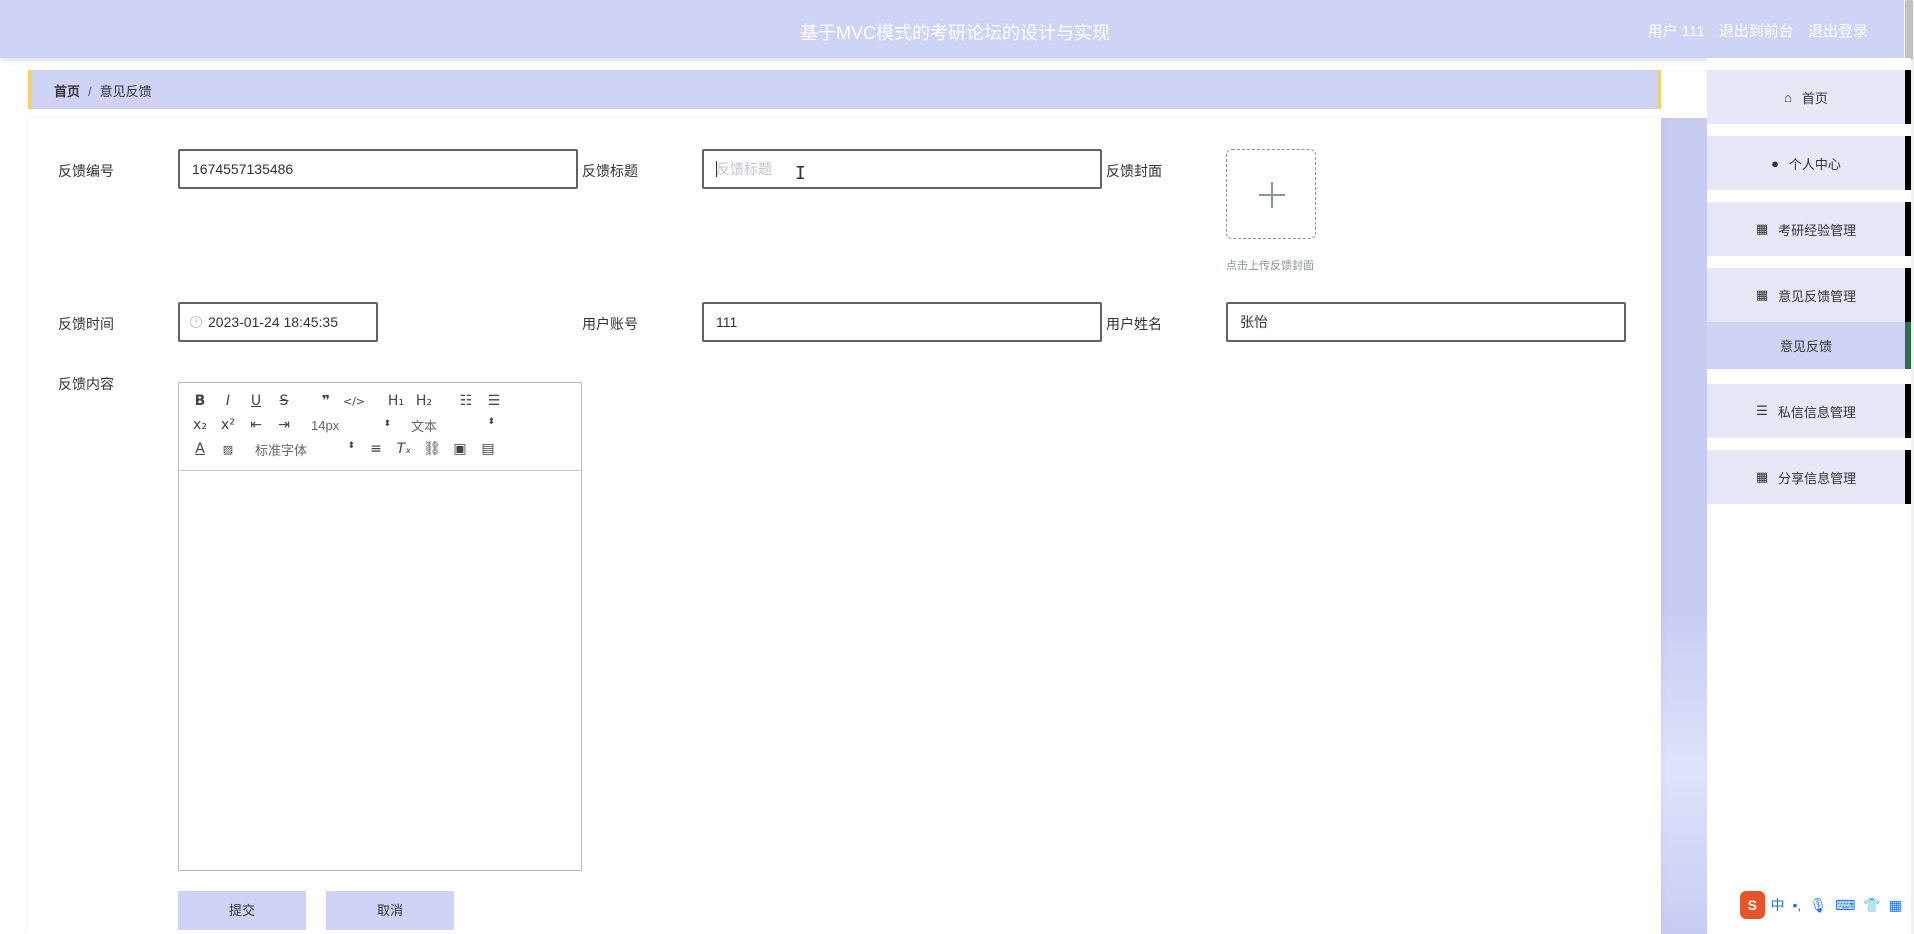 This screenshot has width=1914, height=934. Describe the element at coordinates (1871, 905) in the screenshot. I see `skin-icon: 👕` at that location.